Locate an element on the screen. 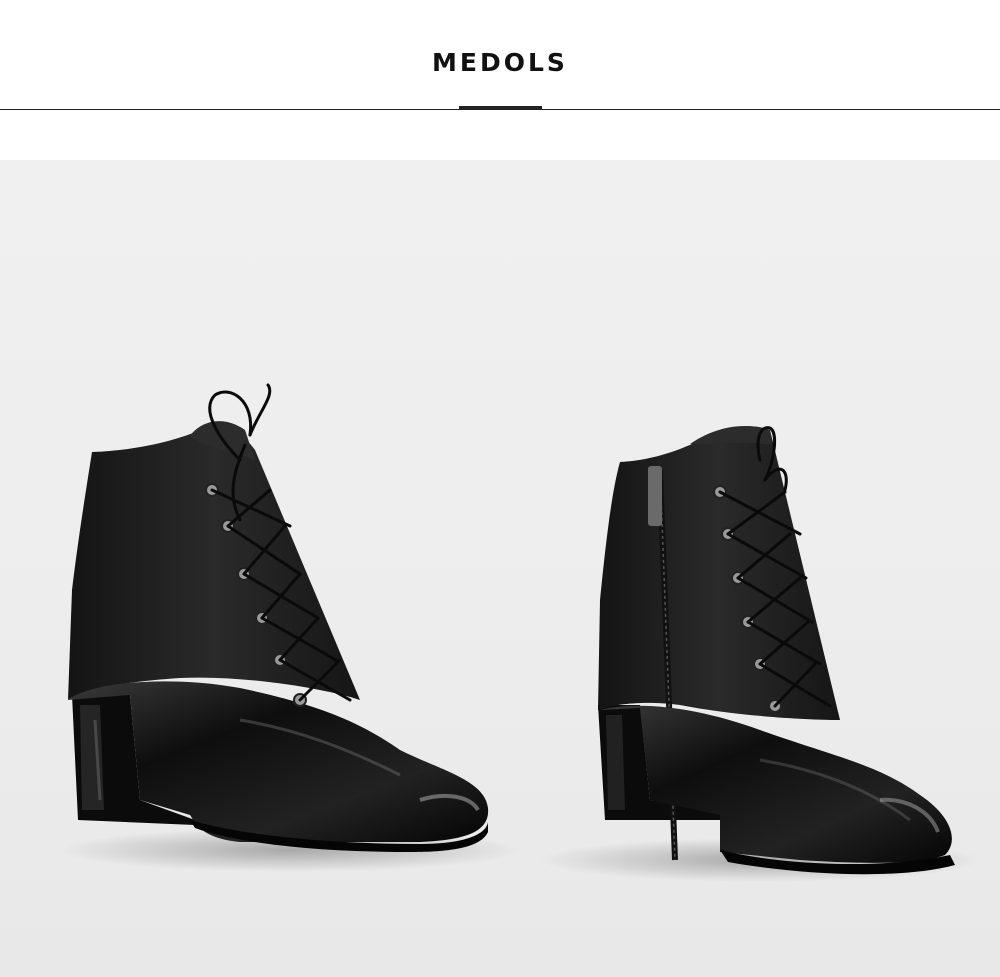 This screenshot has width=1000, height=977. zipper-pull-icon is located at coordinates (655, 496).